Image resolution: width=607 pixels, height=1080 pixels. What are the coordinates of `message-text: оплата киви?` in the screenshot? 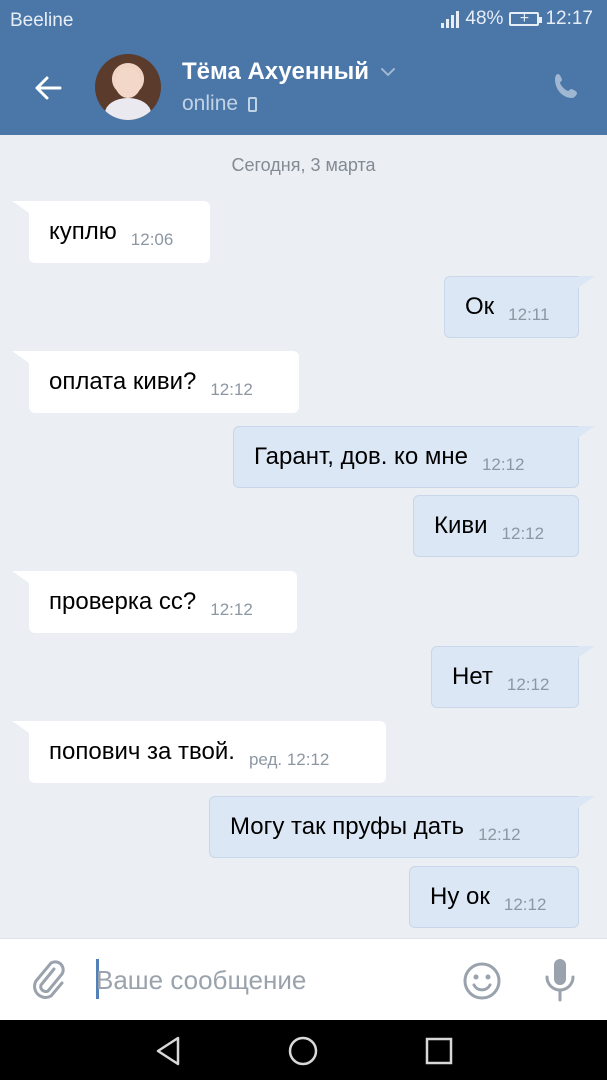 It's located at (123, 381).